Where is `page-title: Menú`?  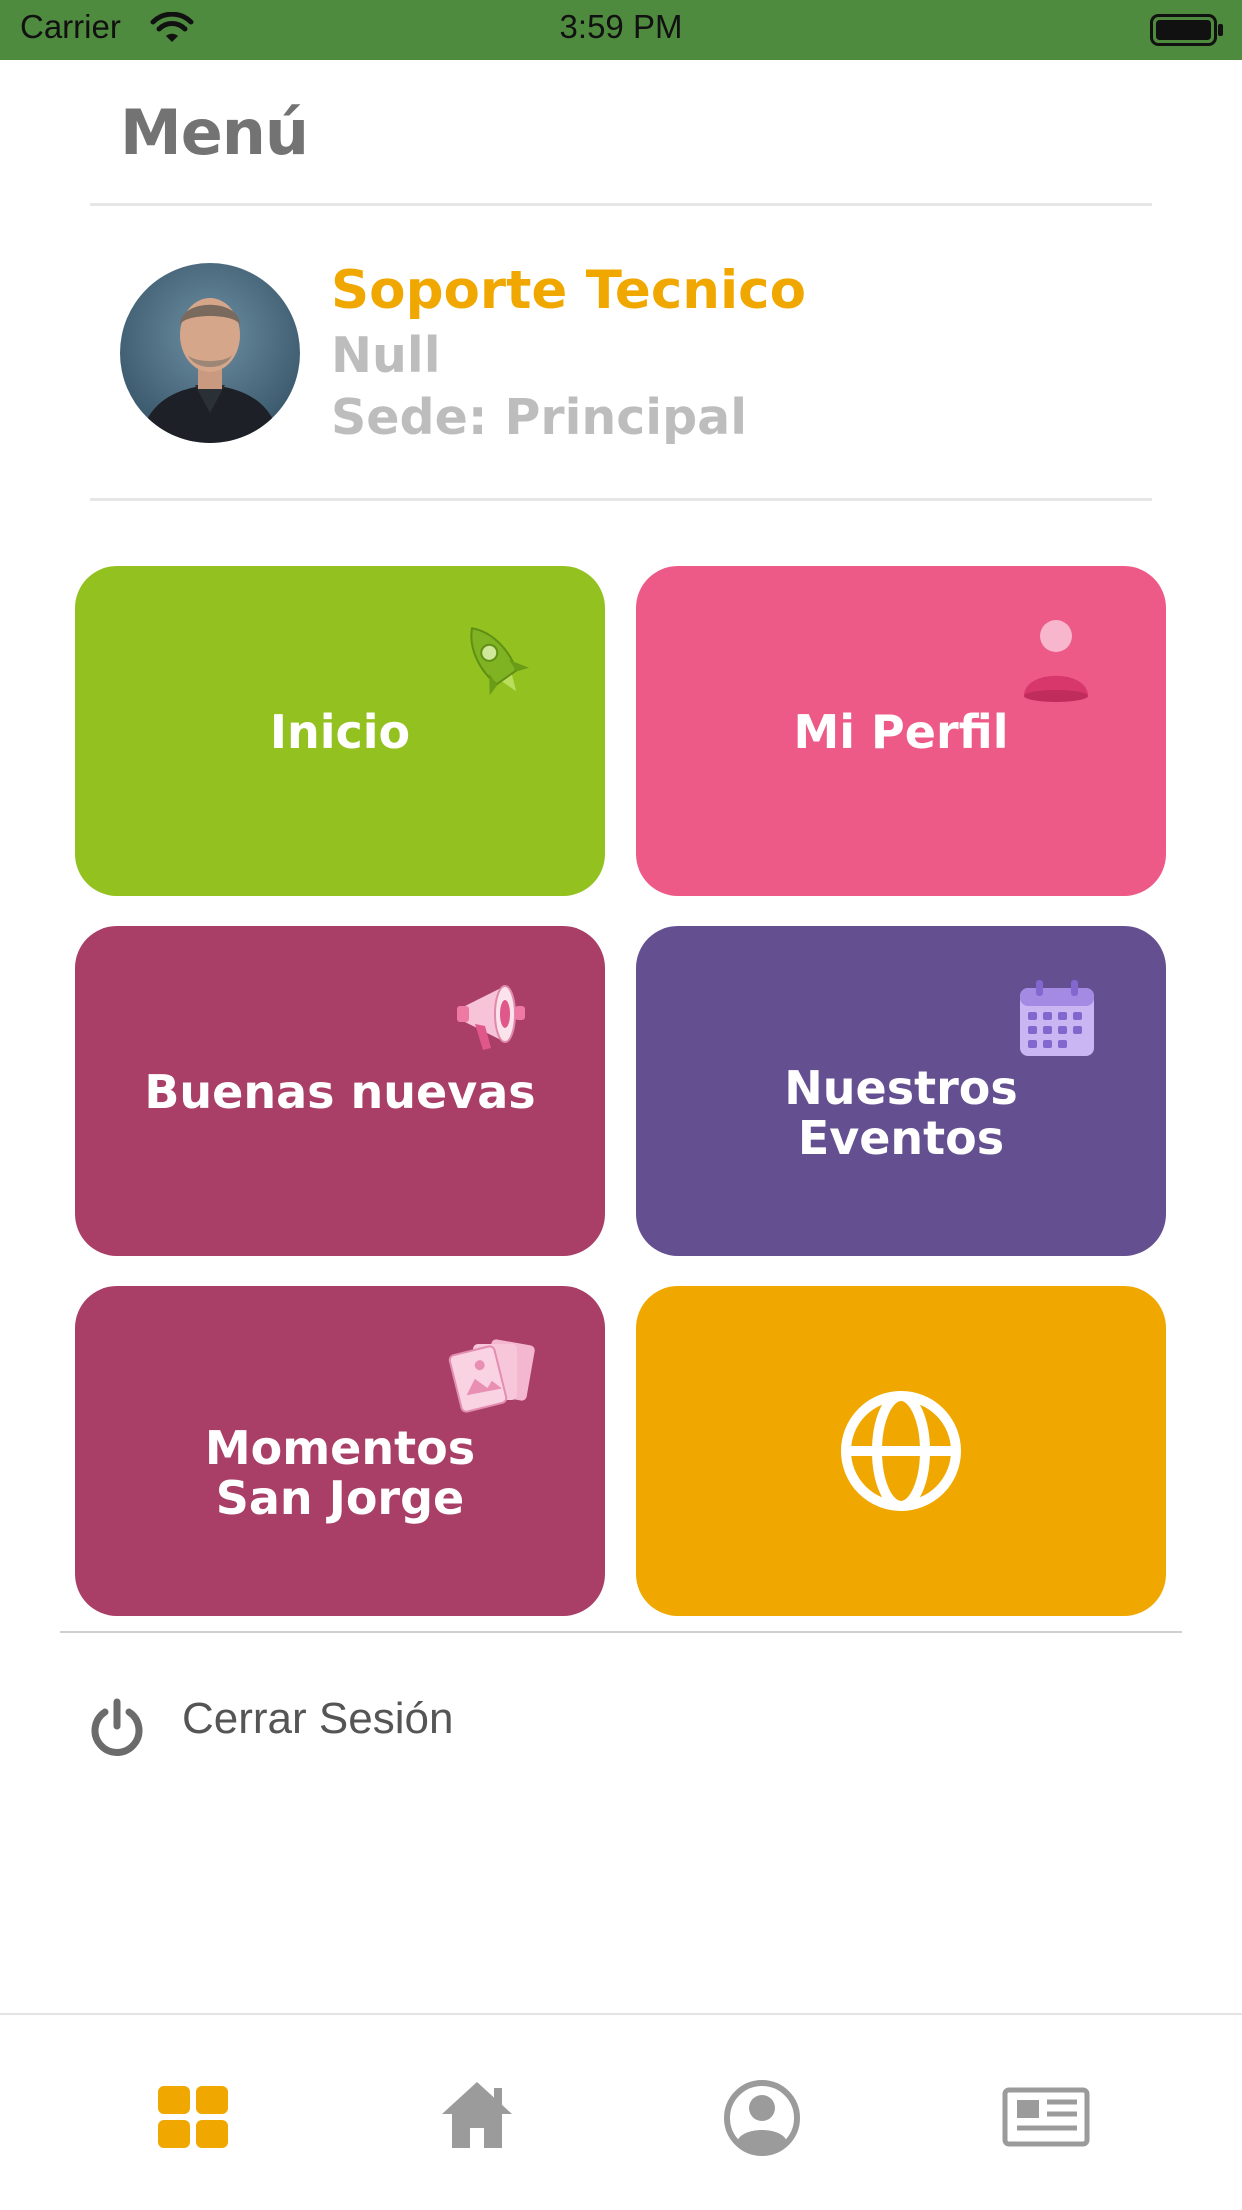 page-title: Menú is located at coordinates (214, 132).